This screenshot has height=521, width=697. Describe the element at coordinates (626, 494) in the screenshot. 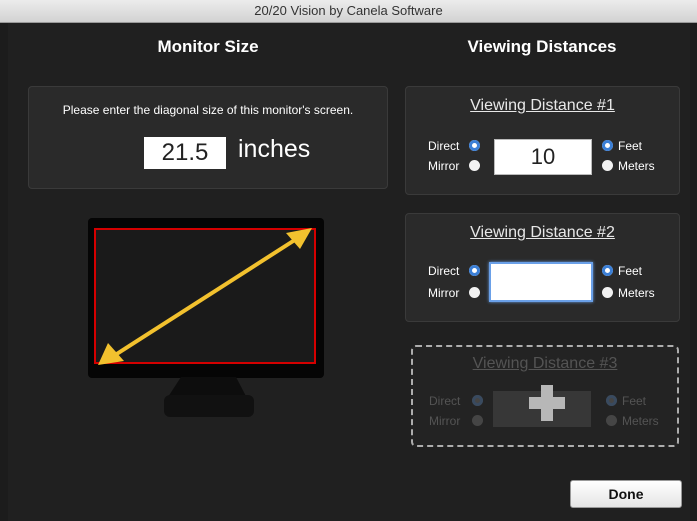

I see `done-button: Done` at that location.